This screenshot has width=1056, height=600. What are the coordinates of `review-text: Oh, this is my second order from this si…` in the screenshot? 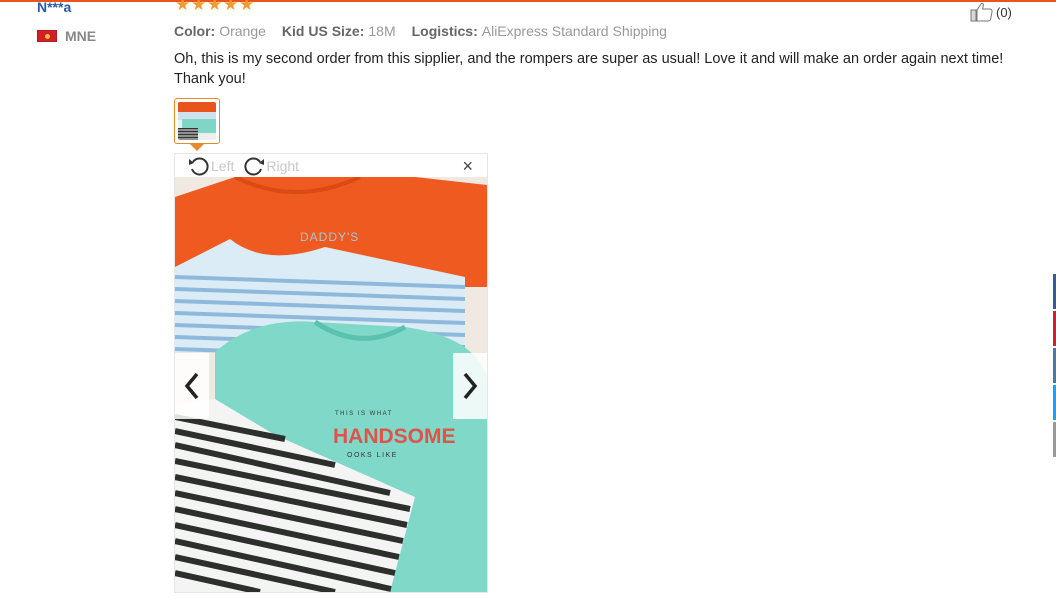 It's located at (589, 69).